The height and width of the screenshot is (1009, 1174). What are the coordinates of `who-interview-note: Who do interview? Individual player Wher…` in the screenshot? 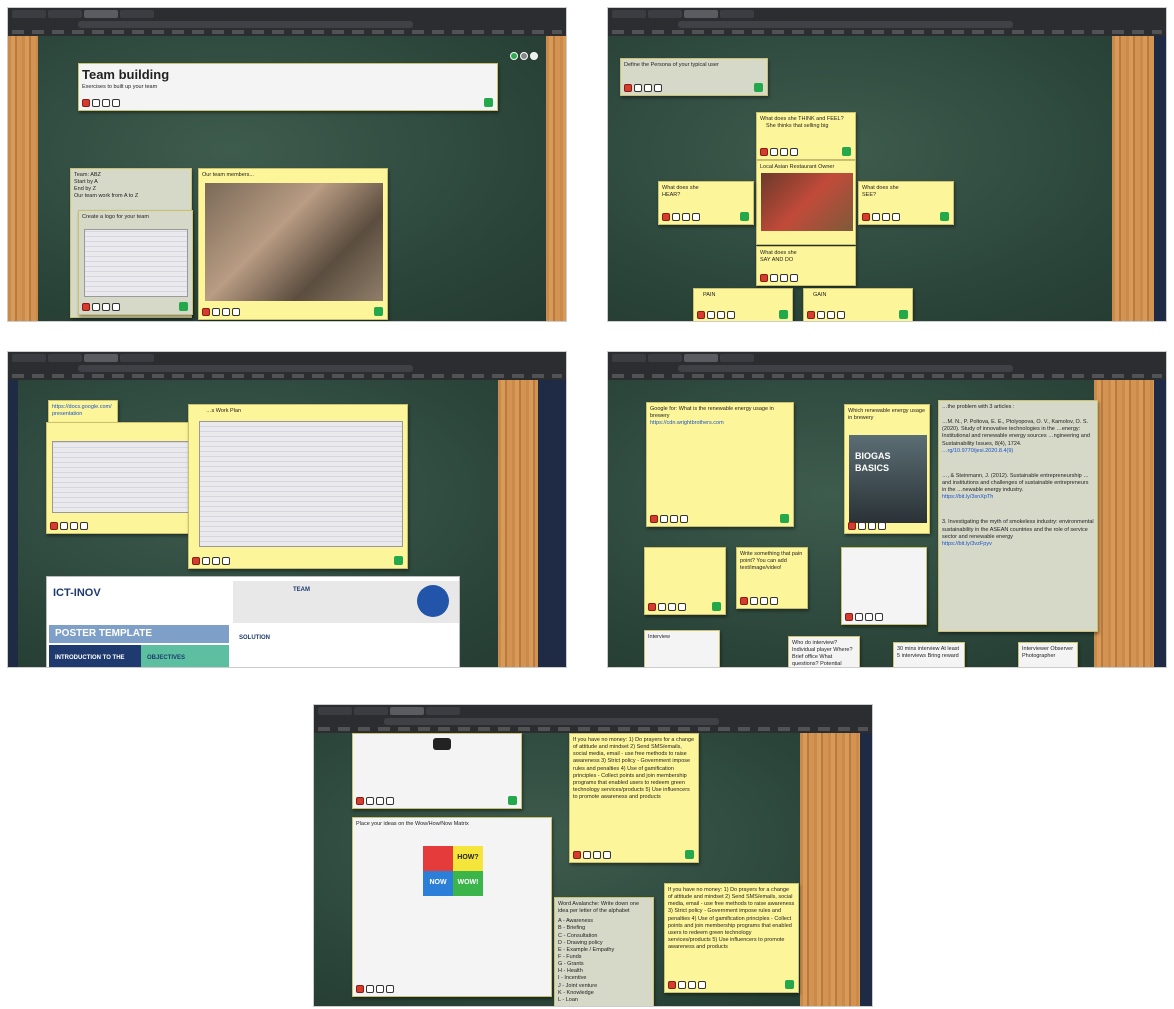 It's located at (824, 652).